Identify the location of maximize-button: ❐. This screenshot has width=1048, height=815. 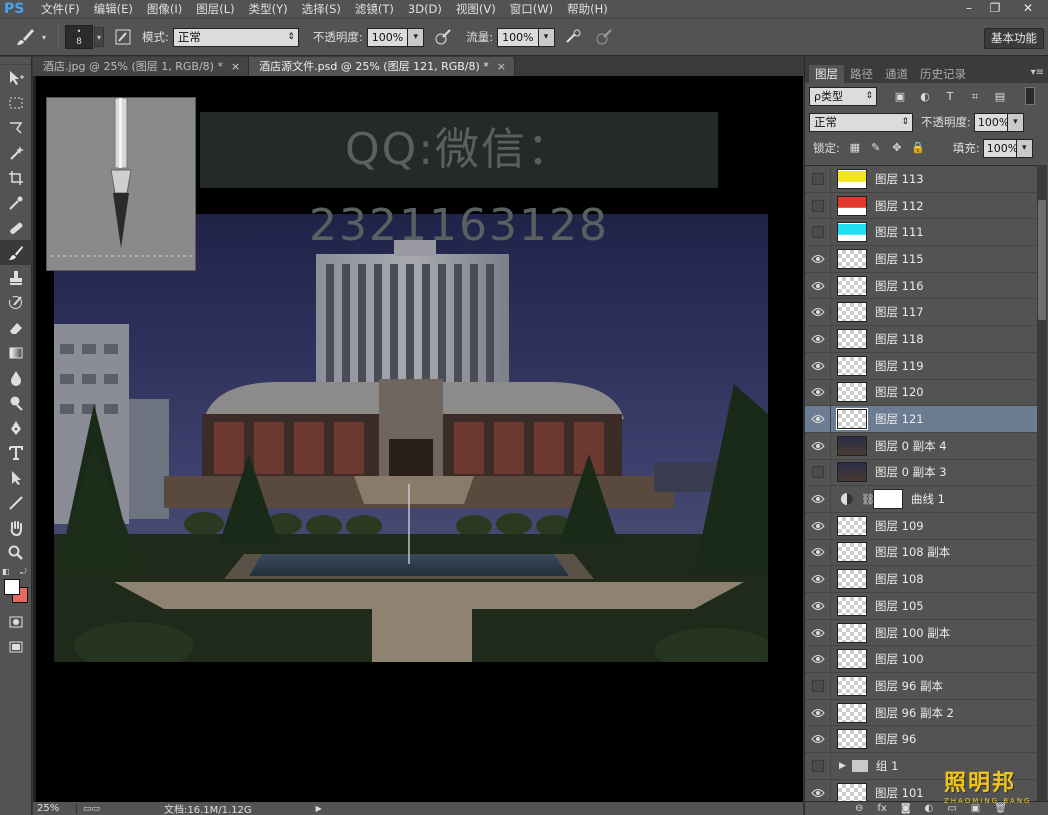
(995, 9).